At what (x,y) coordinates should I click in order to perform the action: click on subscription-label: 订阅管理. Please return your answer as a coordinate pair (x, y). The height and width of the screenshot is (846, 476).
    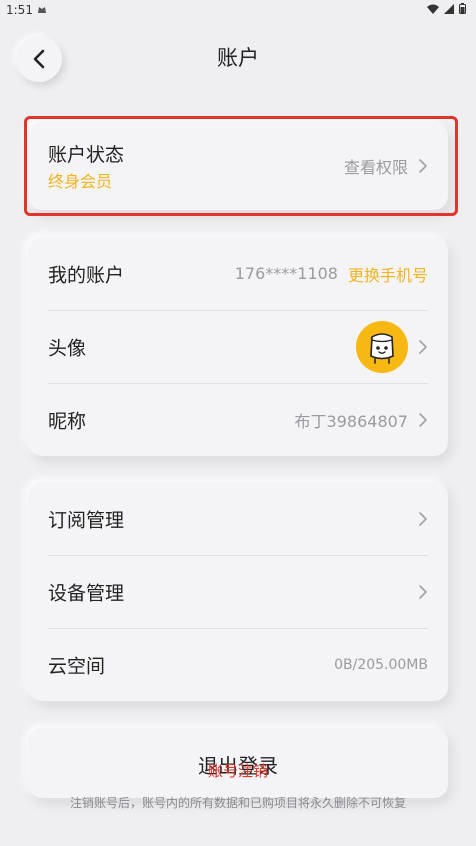
    Looking at the image, I should click on (86, 520).